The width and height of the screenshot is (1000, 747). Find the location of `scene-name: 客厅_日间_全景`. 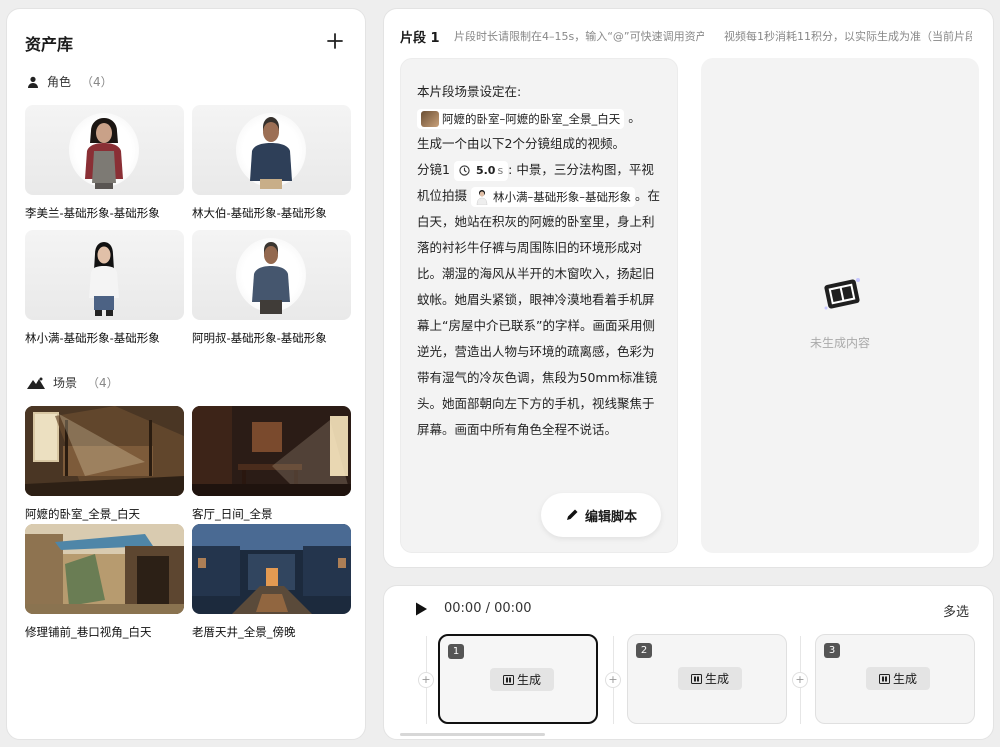

scene-name: 客厅_日间_全景 is located at coordinates (232, 514).